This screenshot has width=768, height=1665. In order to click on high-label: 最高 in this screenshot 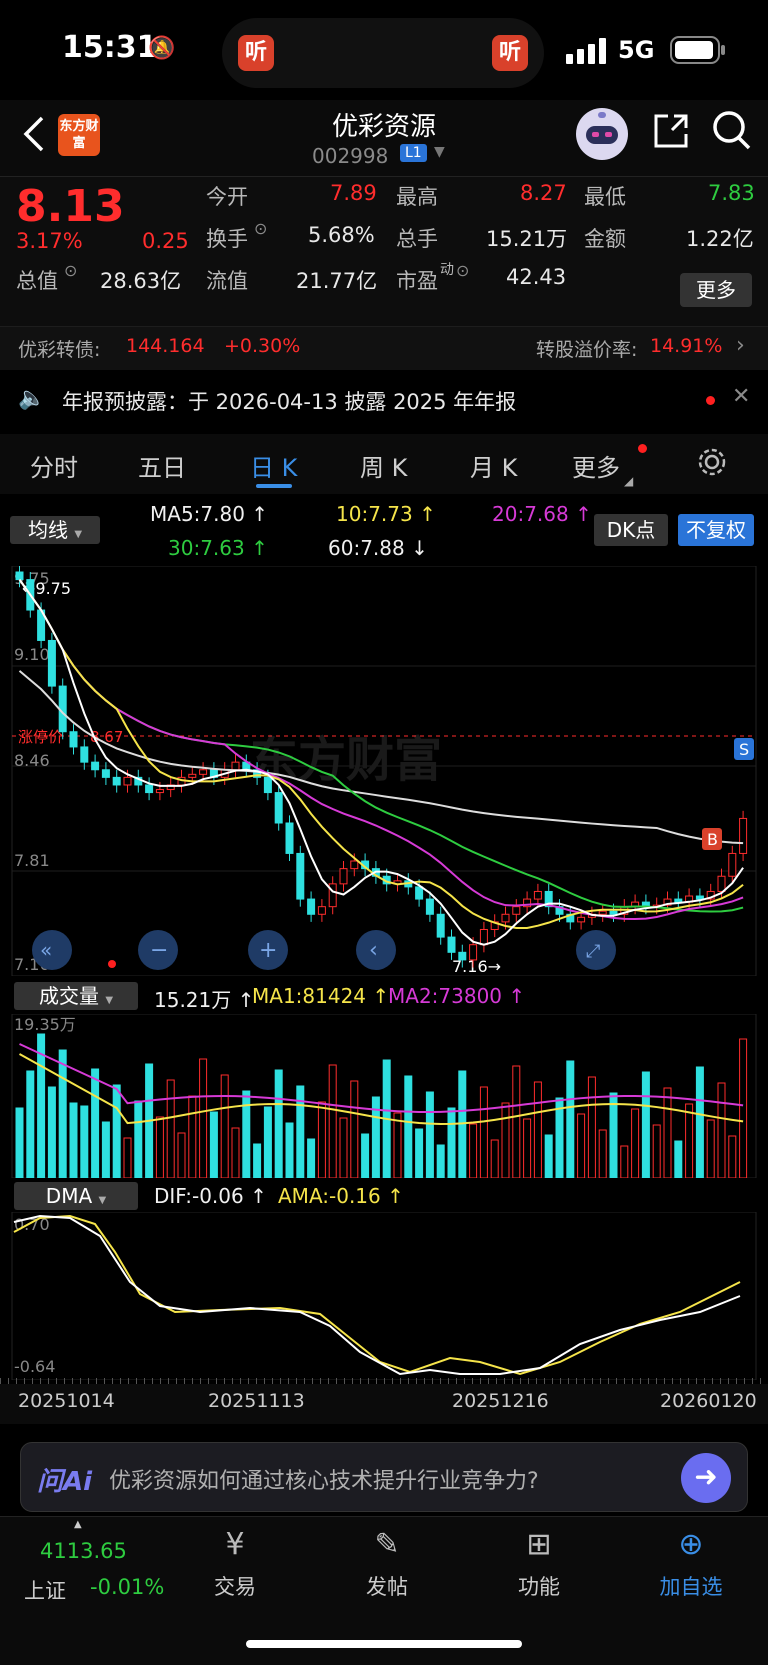, I will do `click(417, 197)`.